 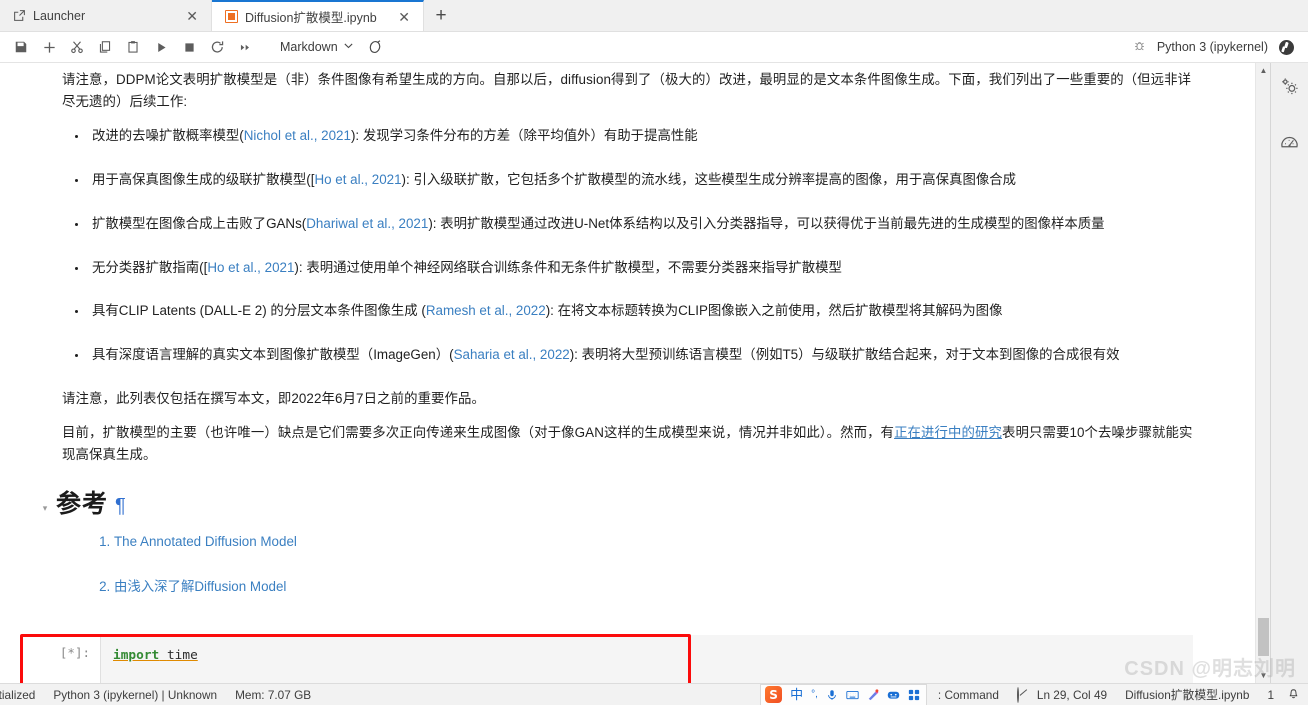 I want to click on bullet-link: Saharia et al., 2022, so click(x=512, y=354).